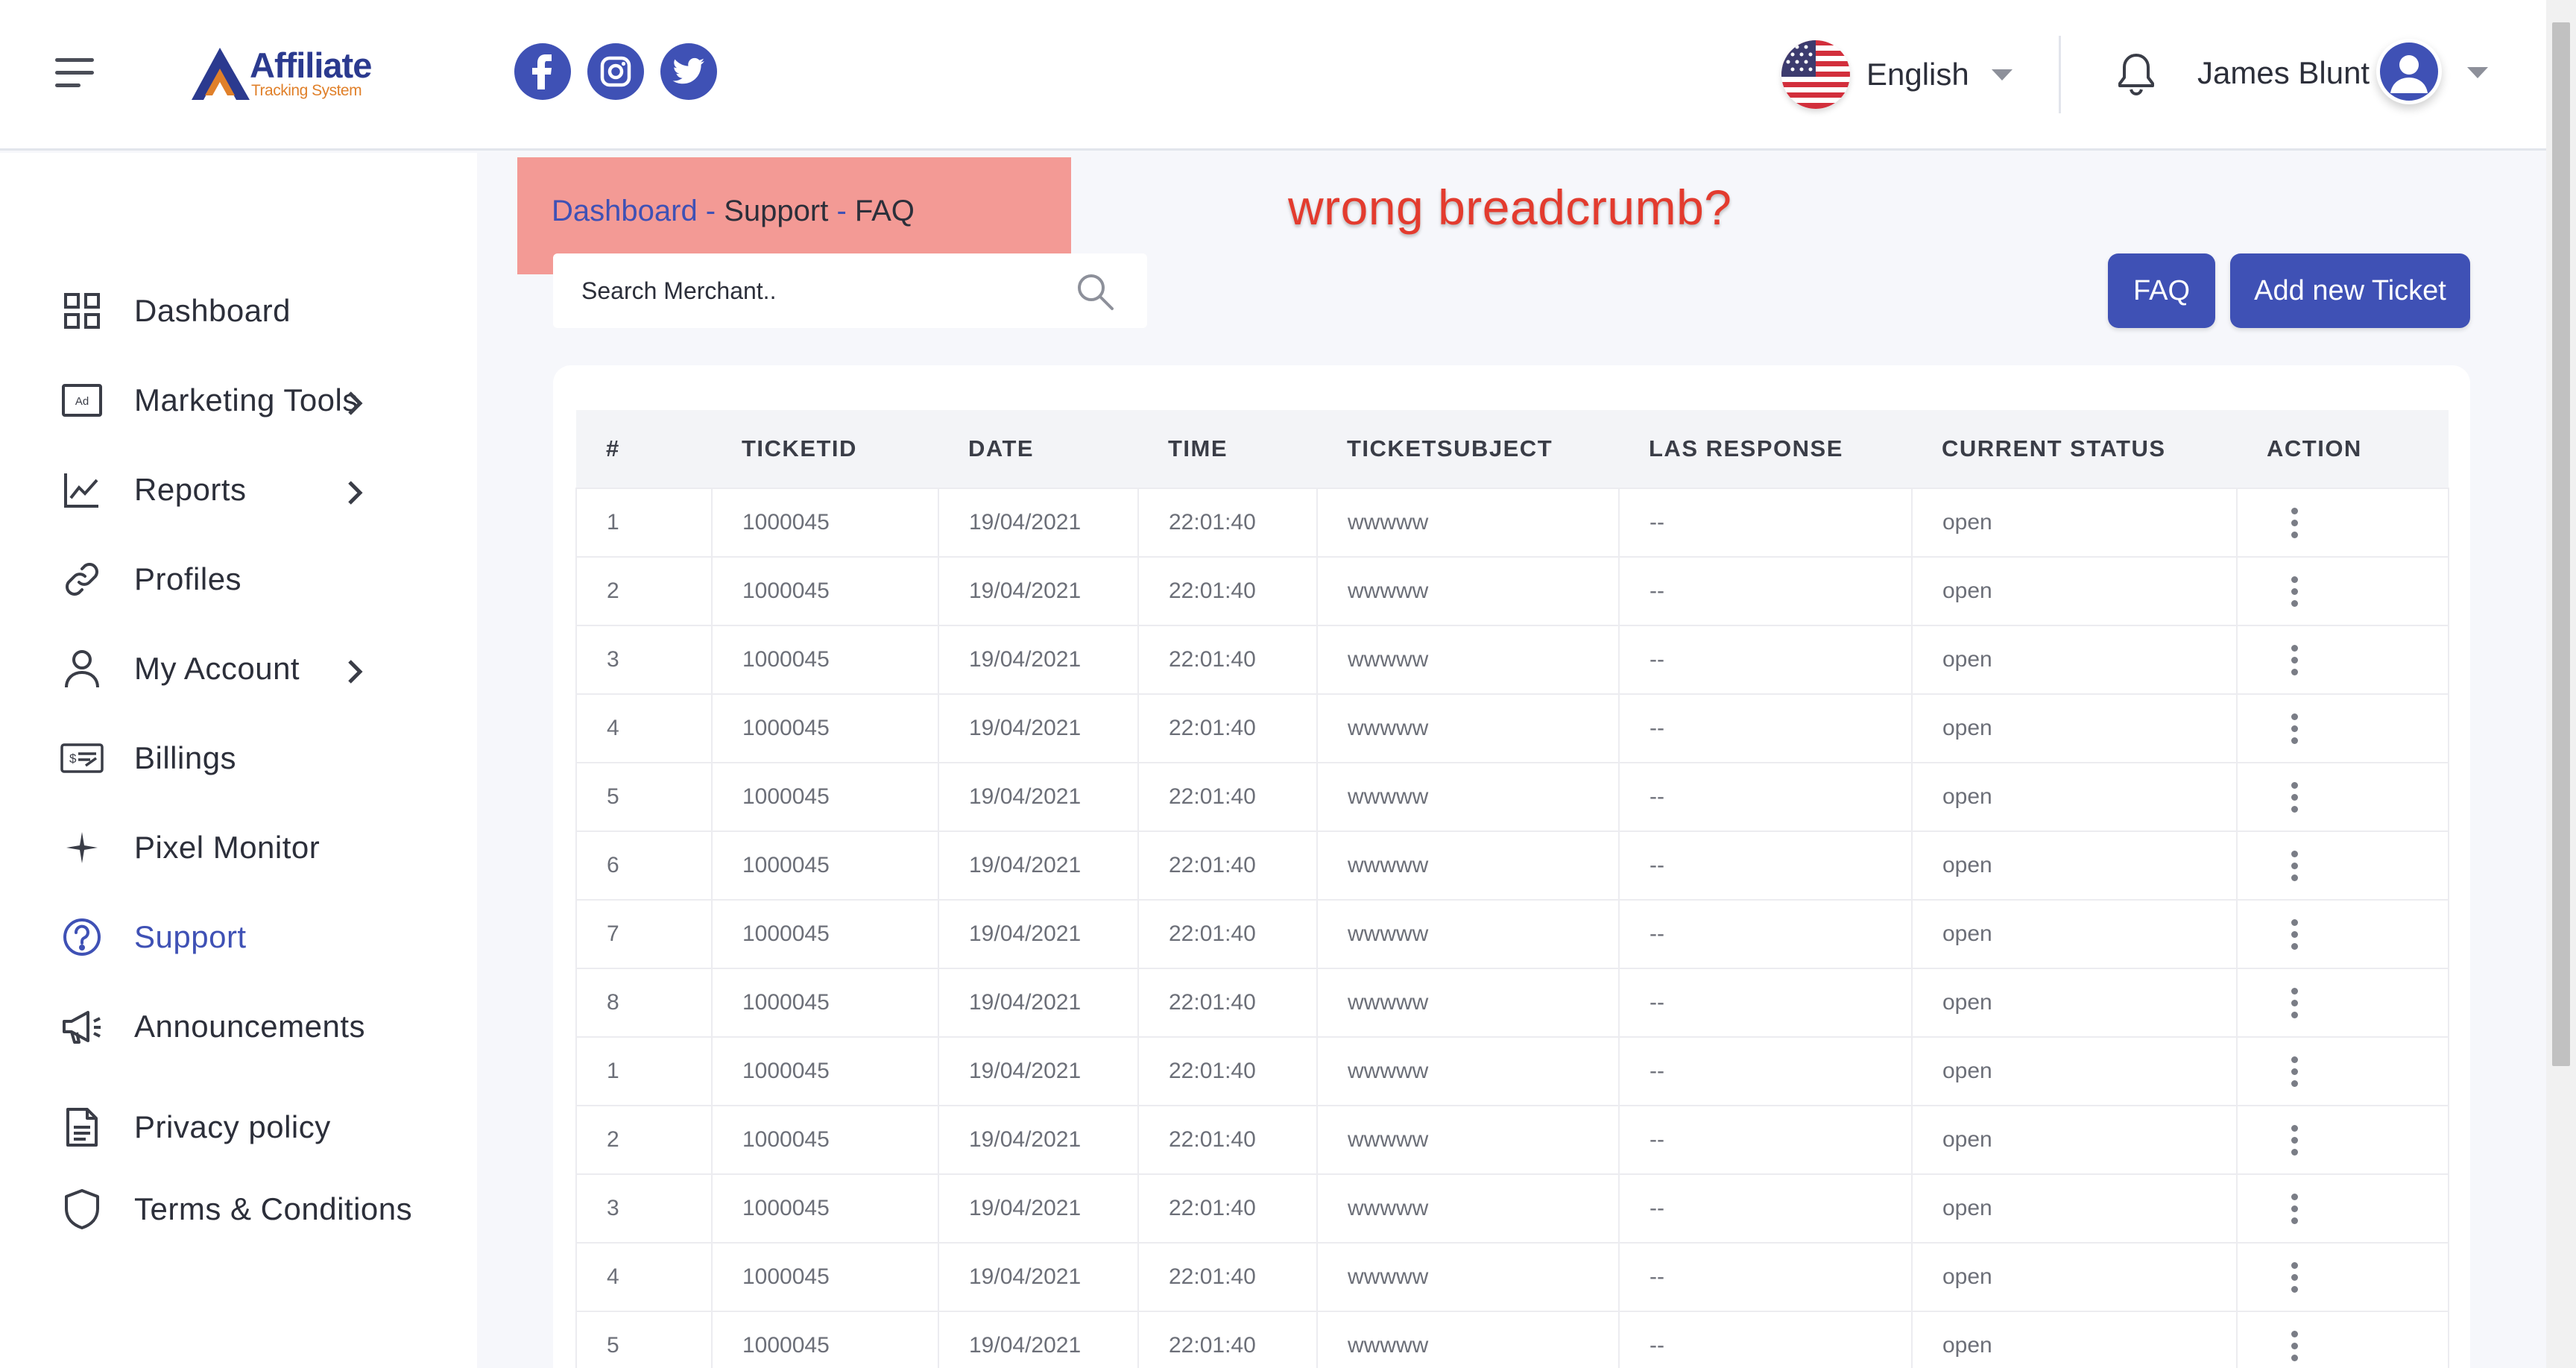  What do you see at coordinates (311, 65) in the screenshot?
I see `logo-title: Affiliate` at bounding box center [311, 65].